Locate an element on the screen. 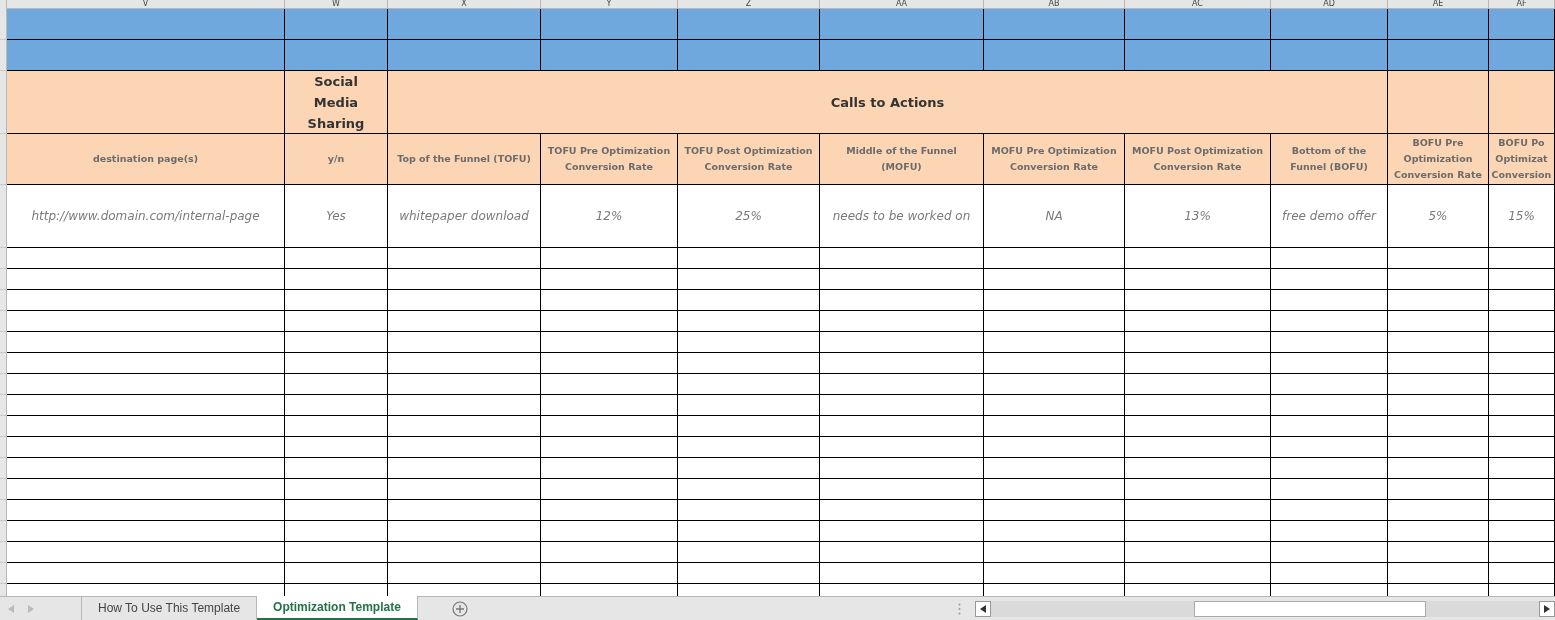  column-header: AD is located at coordinates (1329, 4).